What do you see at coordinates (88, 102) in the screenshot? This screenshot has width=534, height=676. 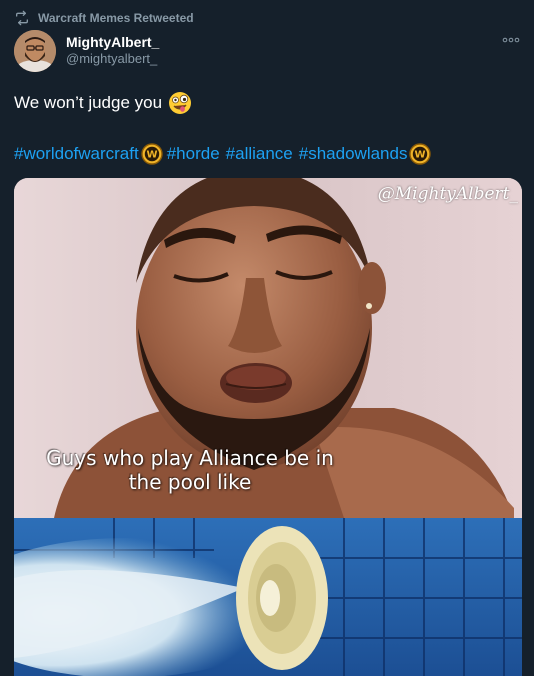 I see `tweet-text-content: We won’t judge you` at bounding box center [88, 102].